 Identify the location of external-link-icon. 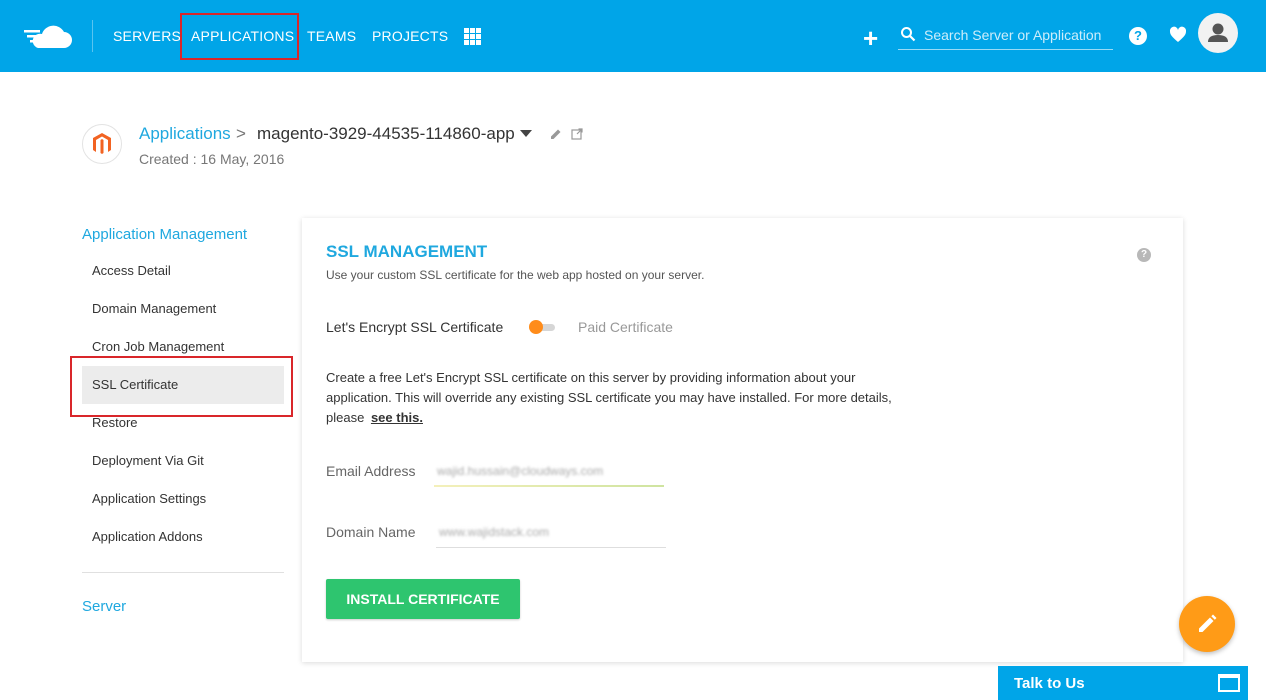
(577, 134).